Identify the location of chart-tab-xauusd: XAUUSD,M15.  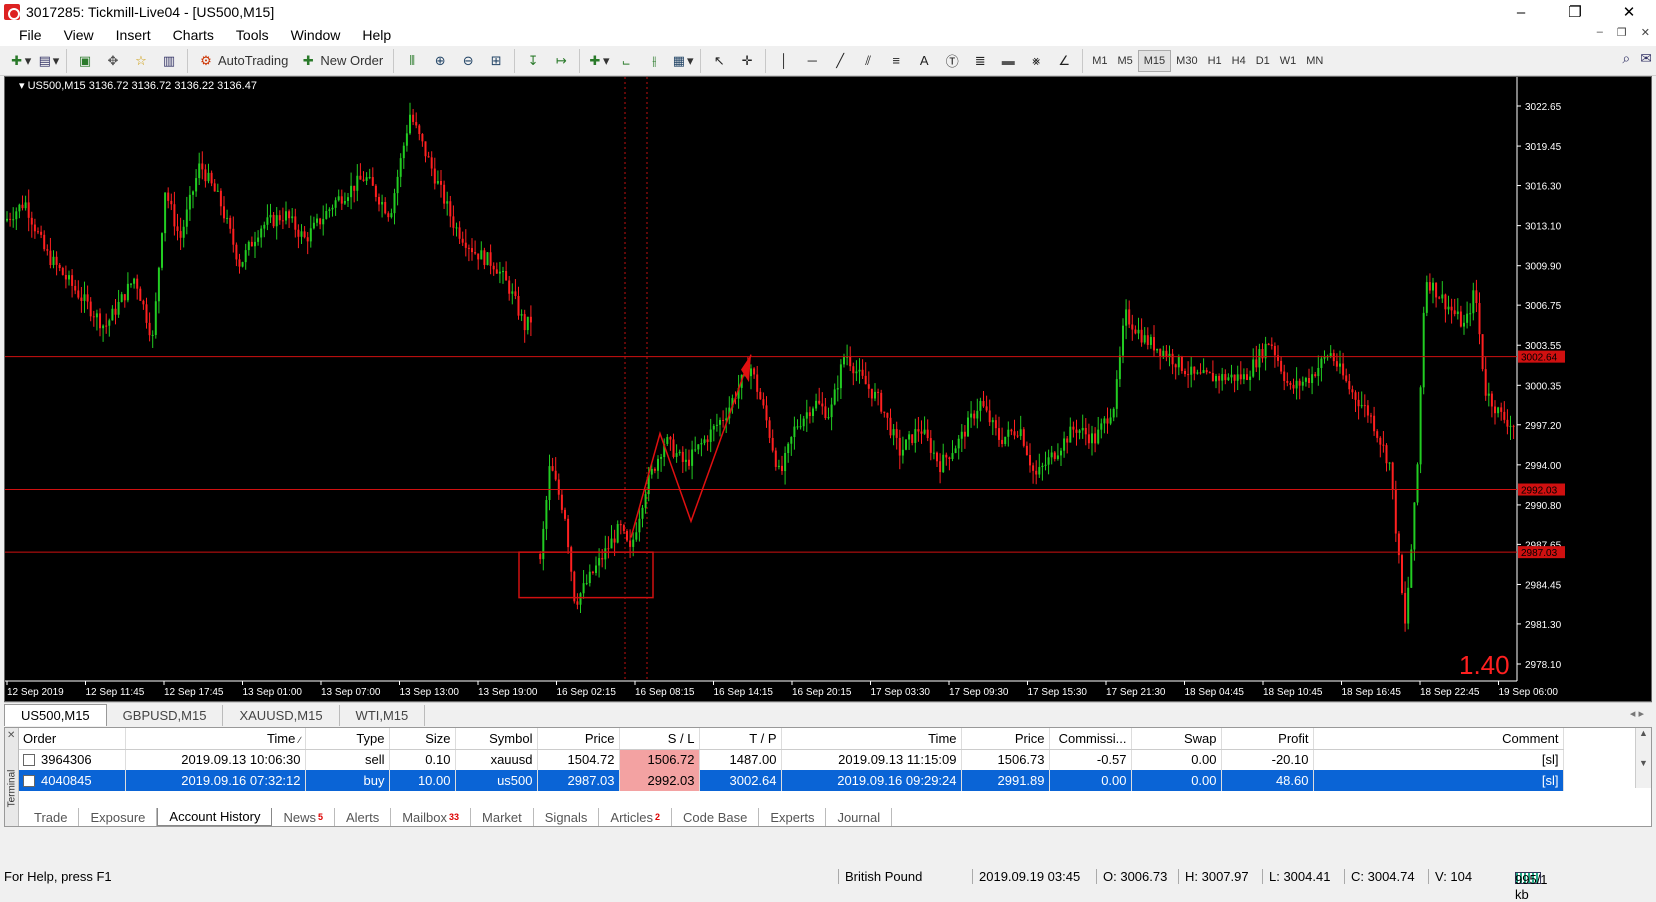
(281, 715).